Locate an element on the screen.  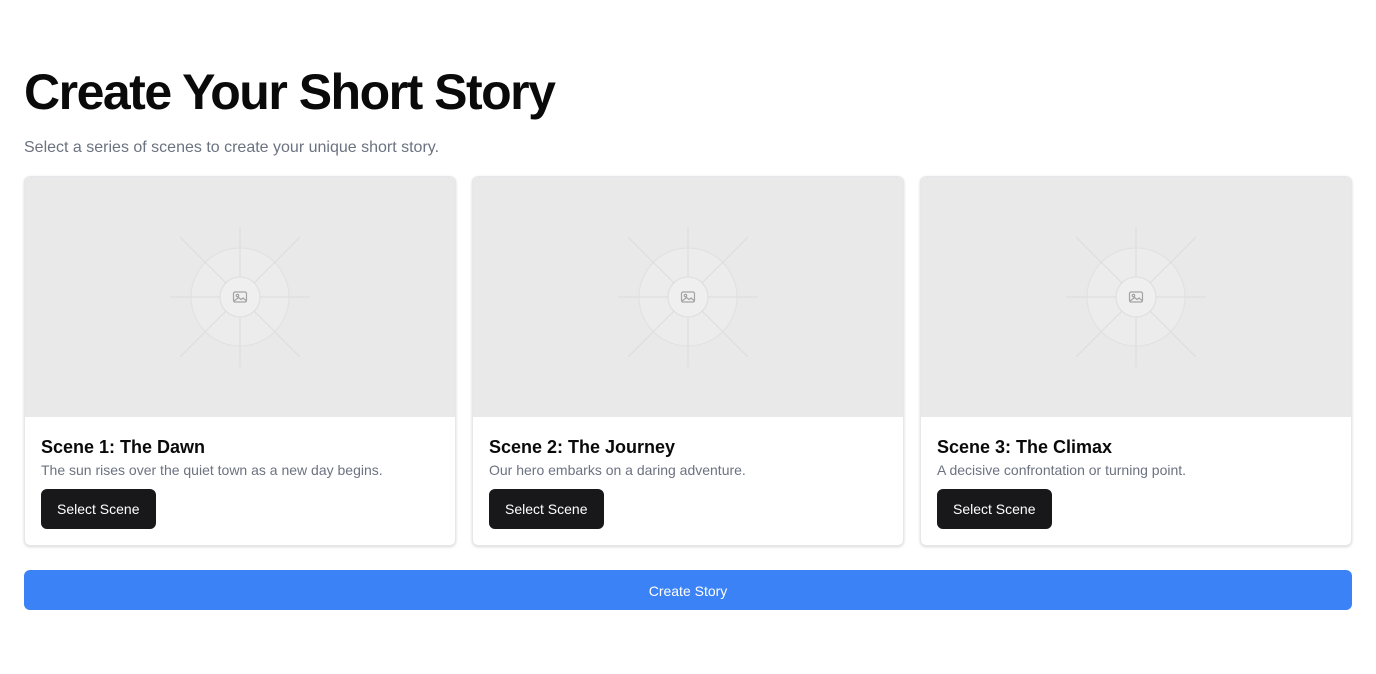
page-title: Create Your Short Story is located at coordinates (290, 92).